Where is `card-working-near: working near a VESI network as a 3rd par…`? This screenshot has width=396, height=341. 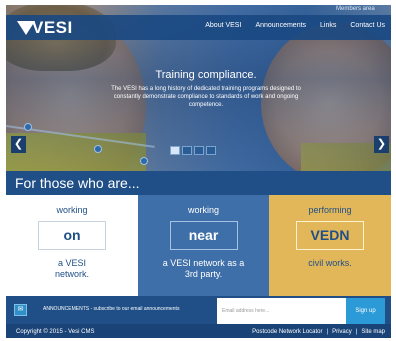
card-working-near: working near a VESI network as a 3rd par… is located at coordinates (203, 245).